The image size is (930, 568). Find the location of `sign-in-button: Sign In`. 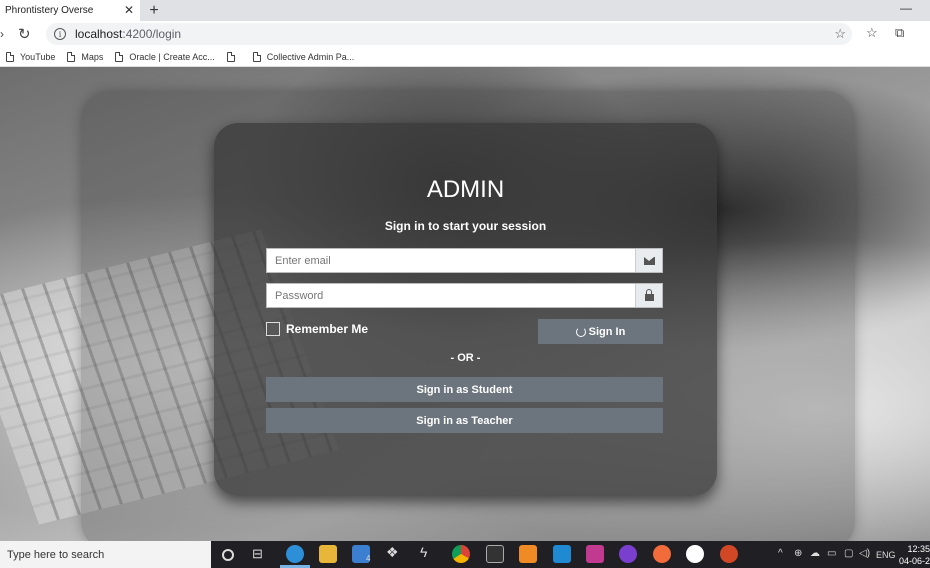

sign-in-button: Sign In is located at coordinates (600, 331).